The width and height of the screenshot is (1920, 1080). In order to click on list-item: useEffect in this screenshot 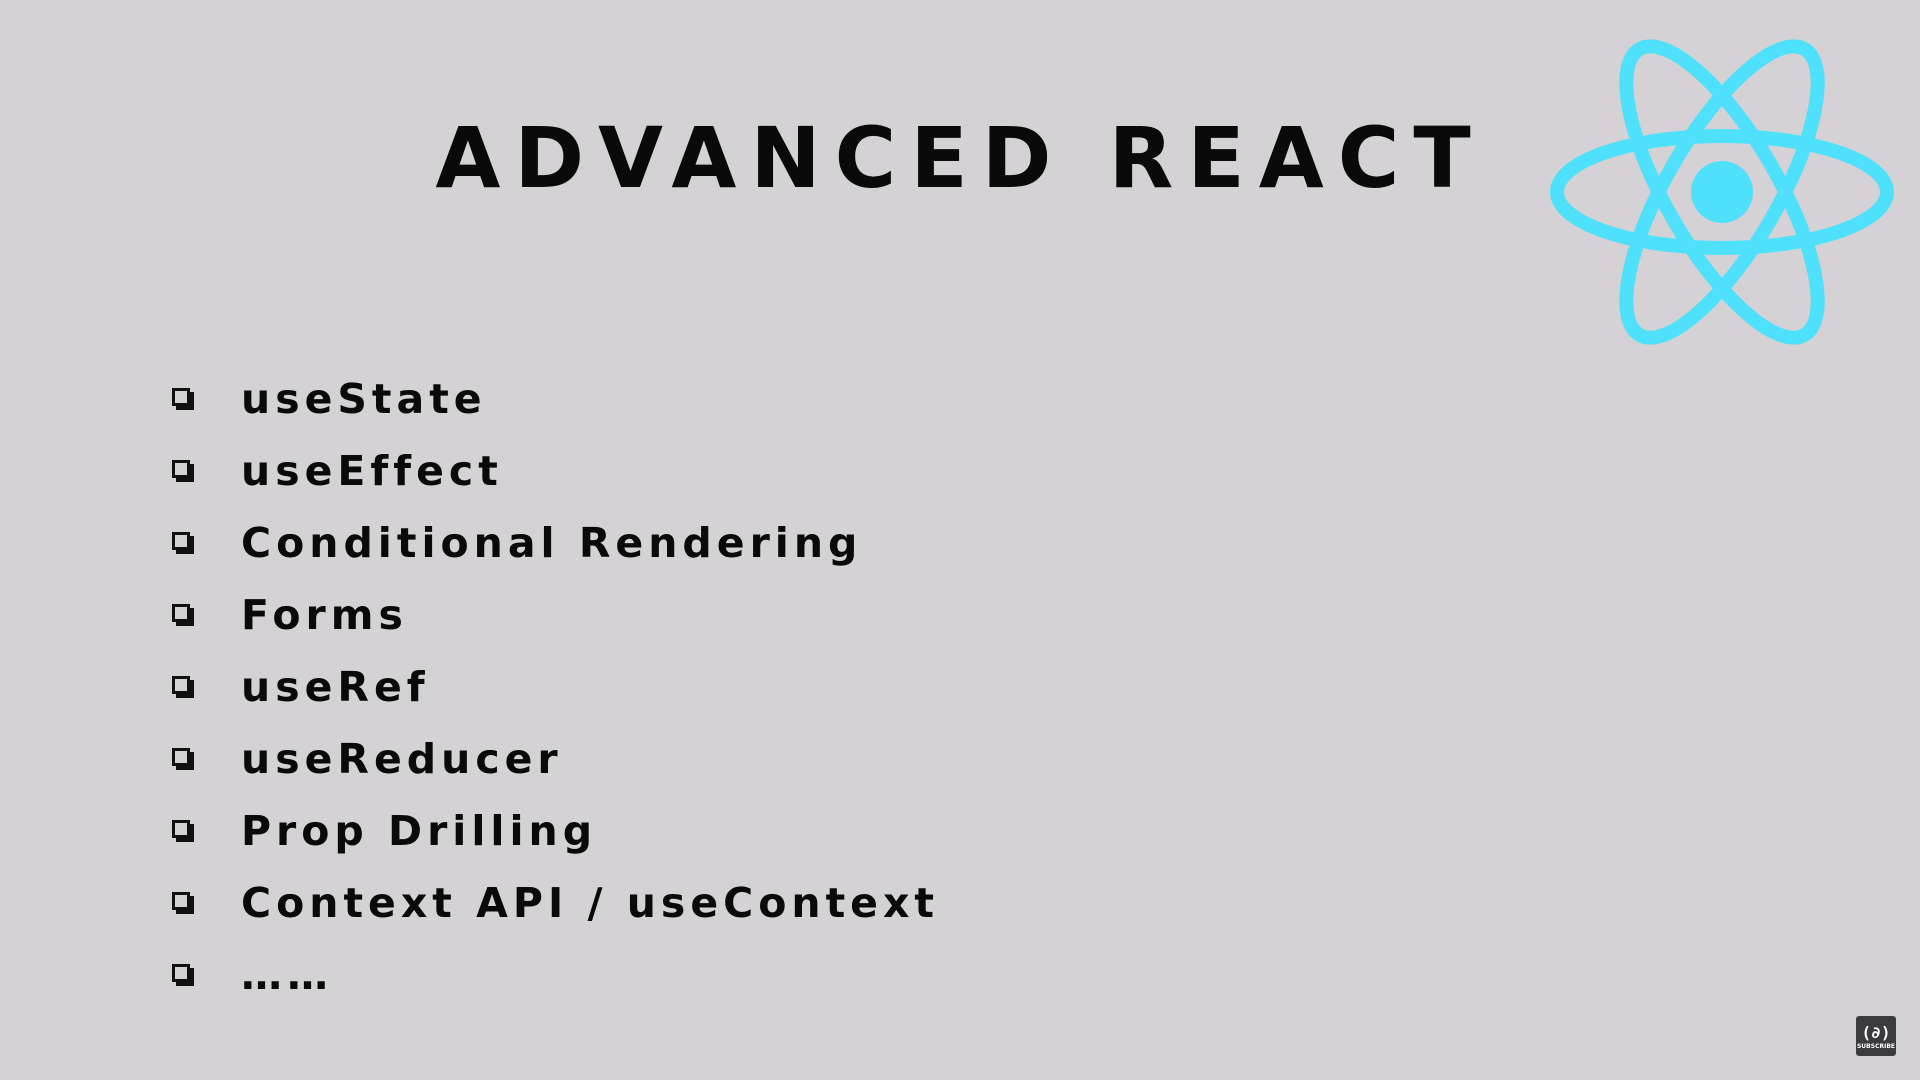, I will do `click(555, 471)`.